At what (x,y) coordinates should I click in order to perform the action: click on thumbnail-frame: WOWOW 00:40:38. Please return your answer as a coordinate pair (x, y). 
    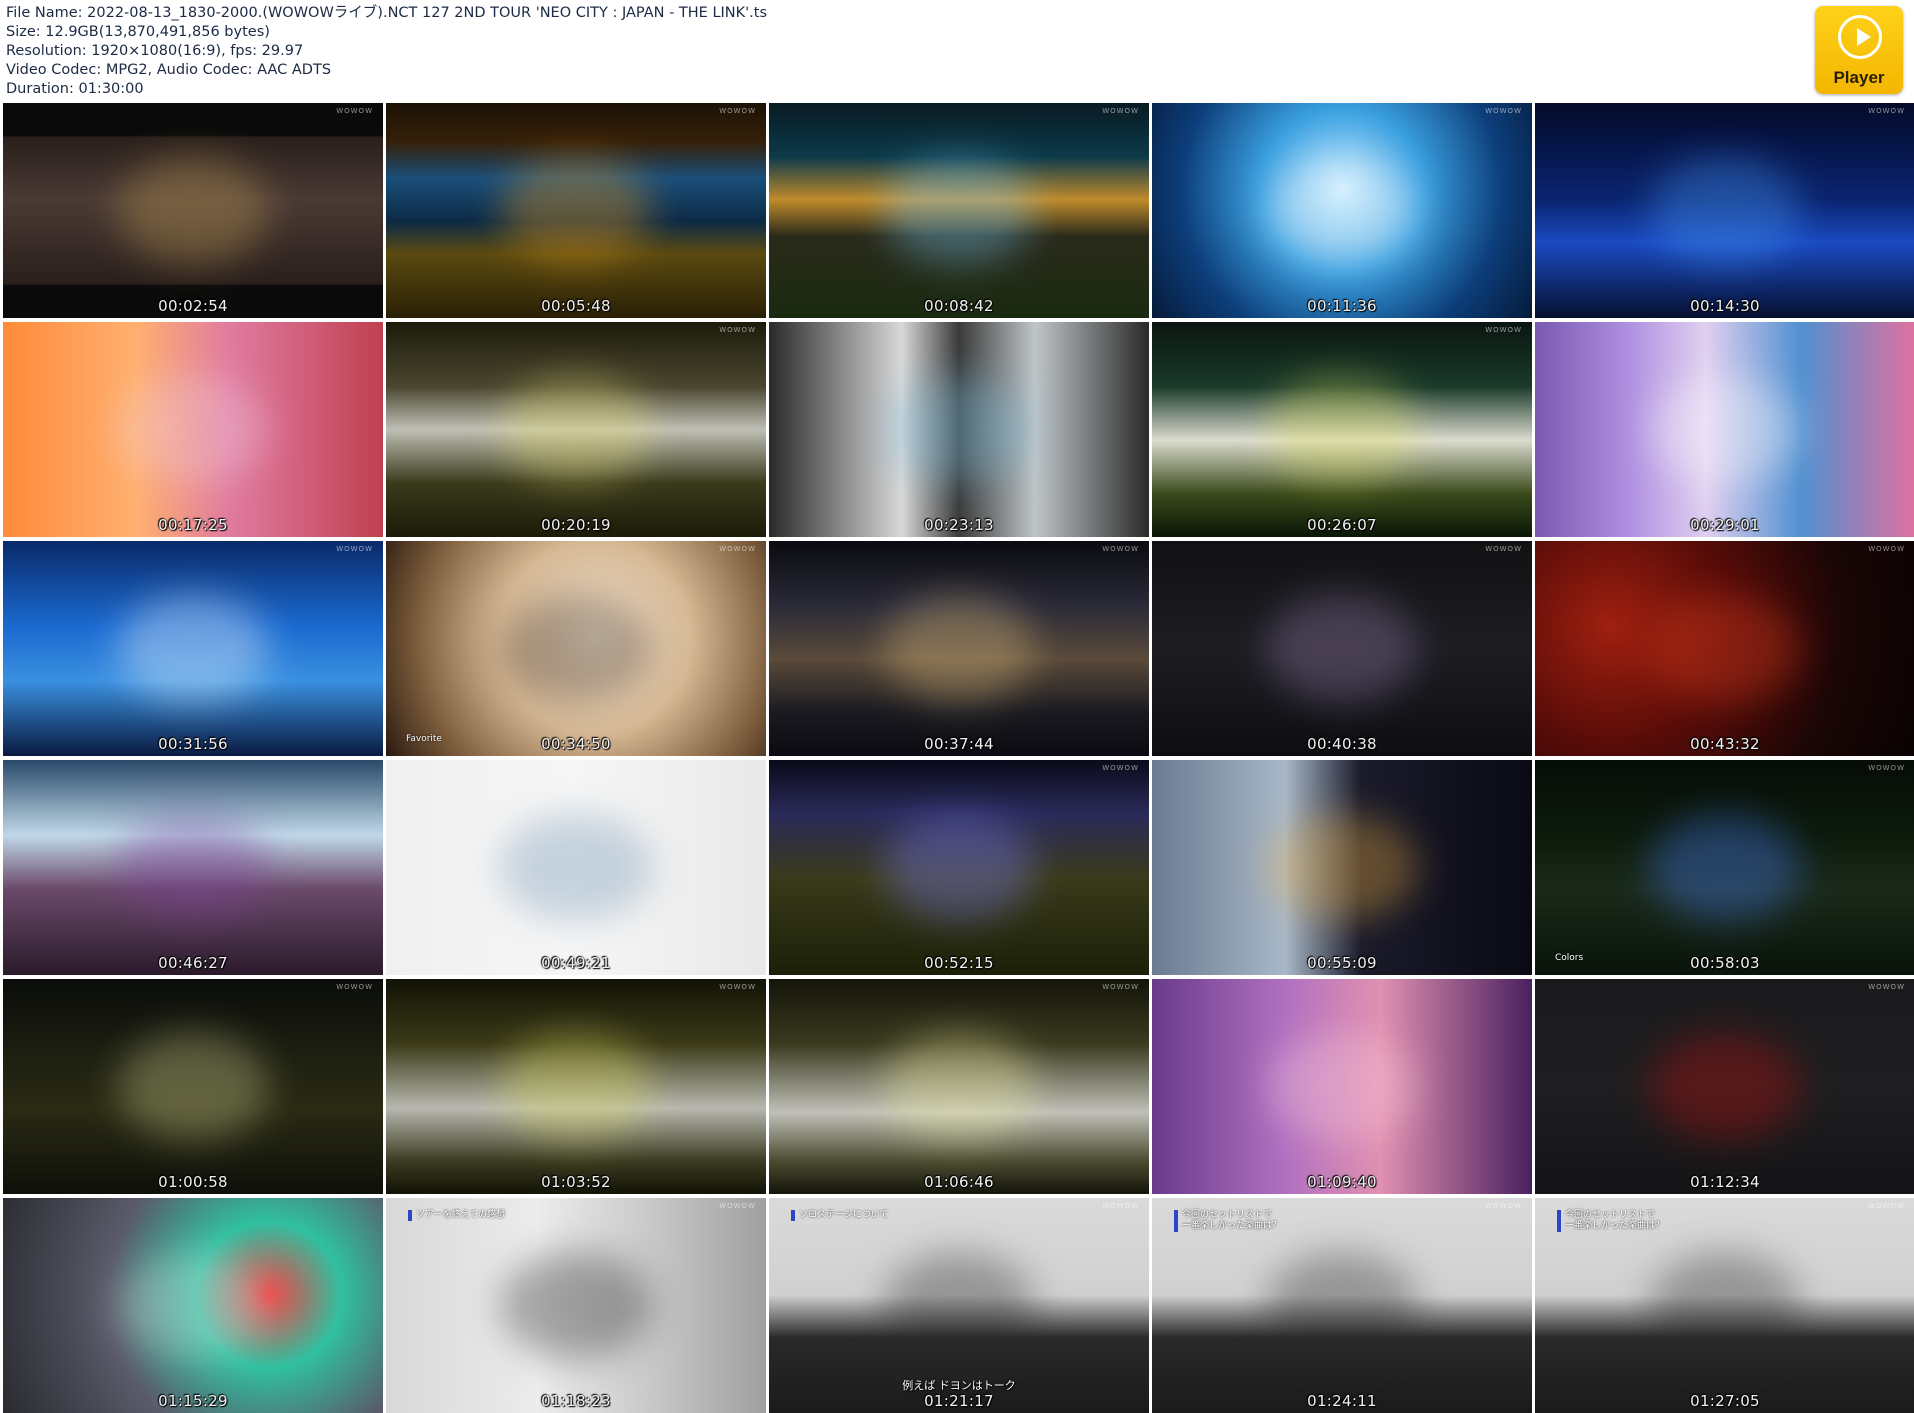
    Looking at the image, I should click on (1342, 648).